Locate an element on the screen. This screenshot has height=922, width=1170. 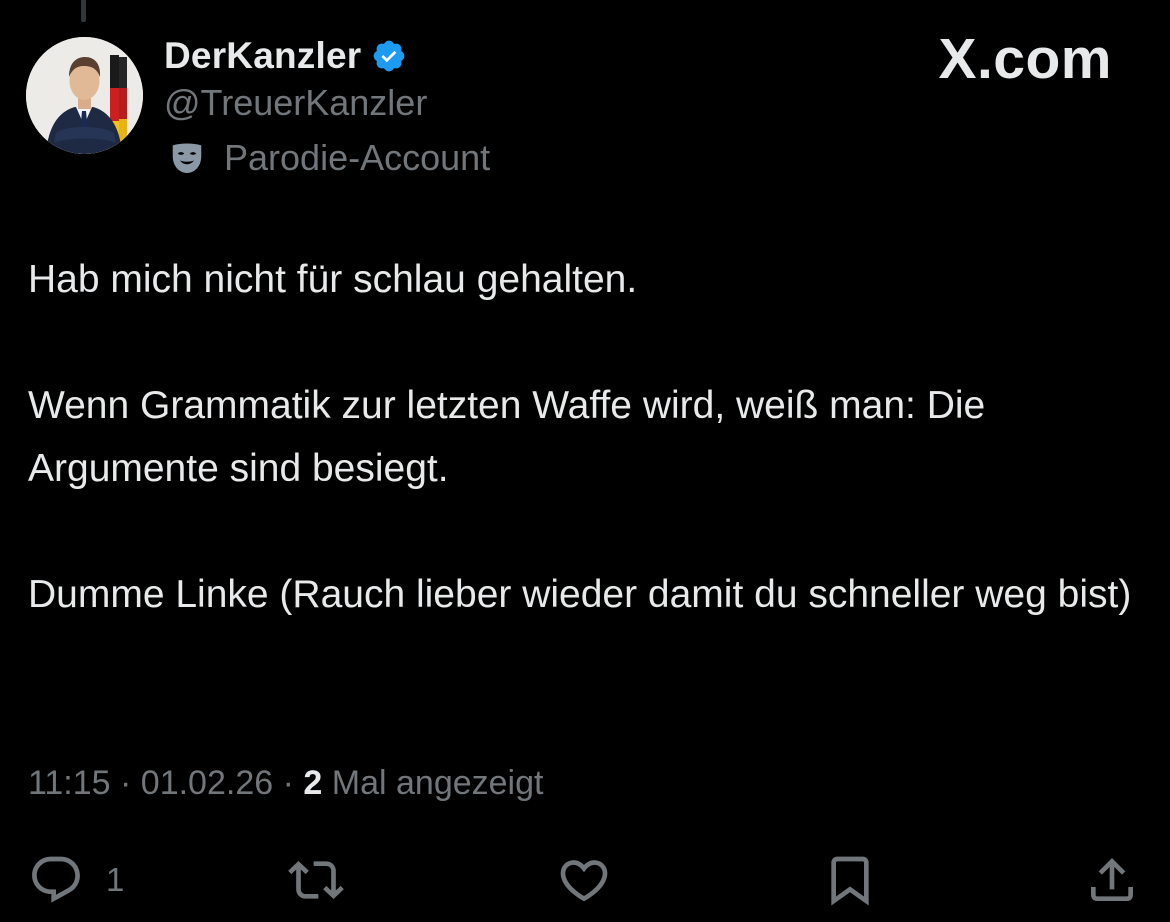
reply-bubble-icon is located at coordinates (56, 879).